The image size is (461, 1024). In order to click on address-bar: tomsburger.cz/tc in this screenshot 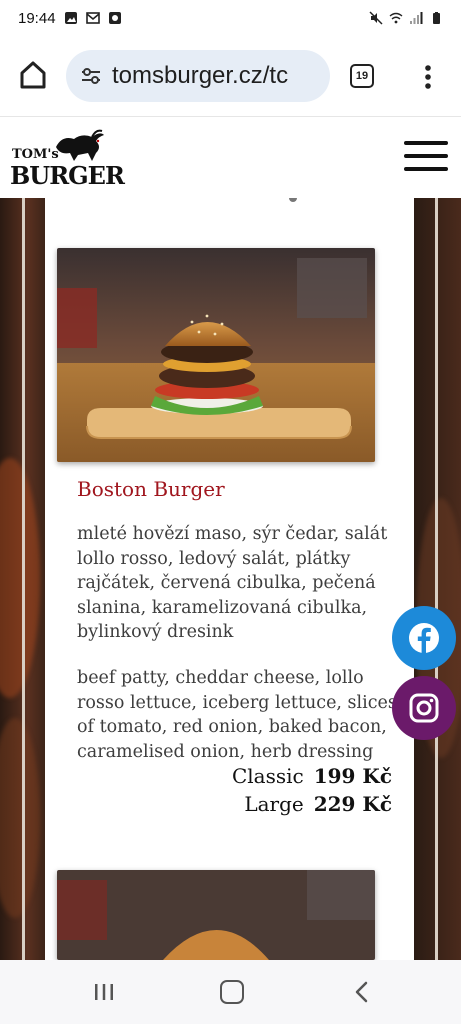, I will do `click(198, 76)`.